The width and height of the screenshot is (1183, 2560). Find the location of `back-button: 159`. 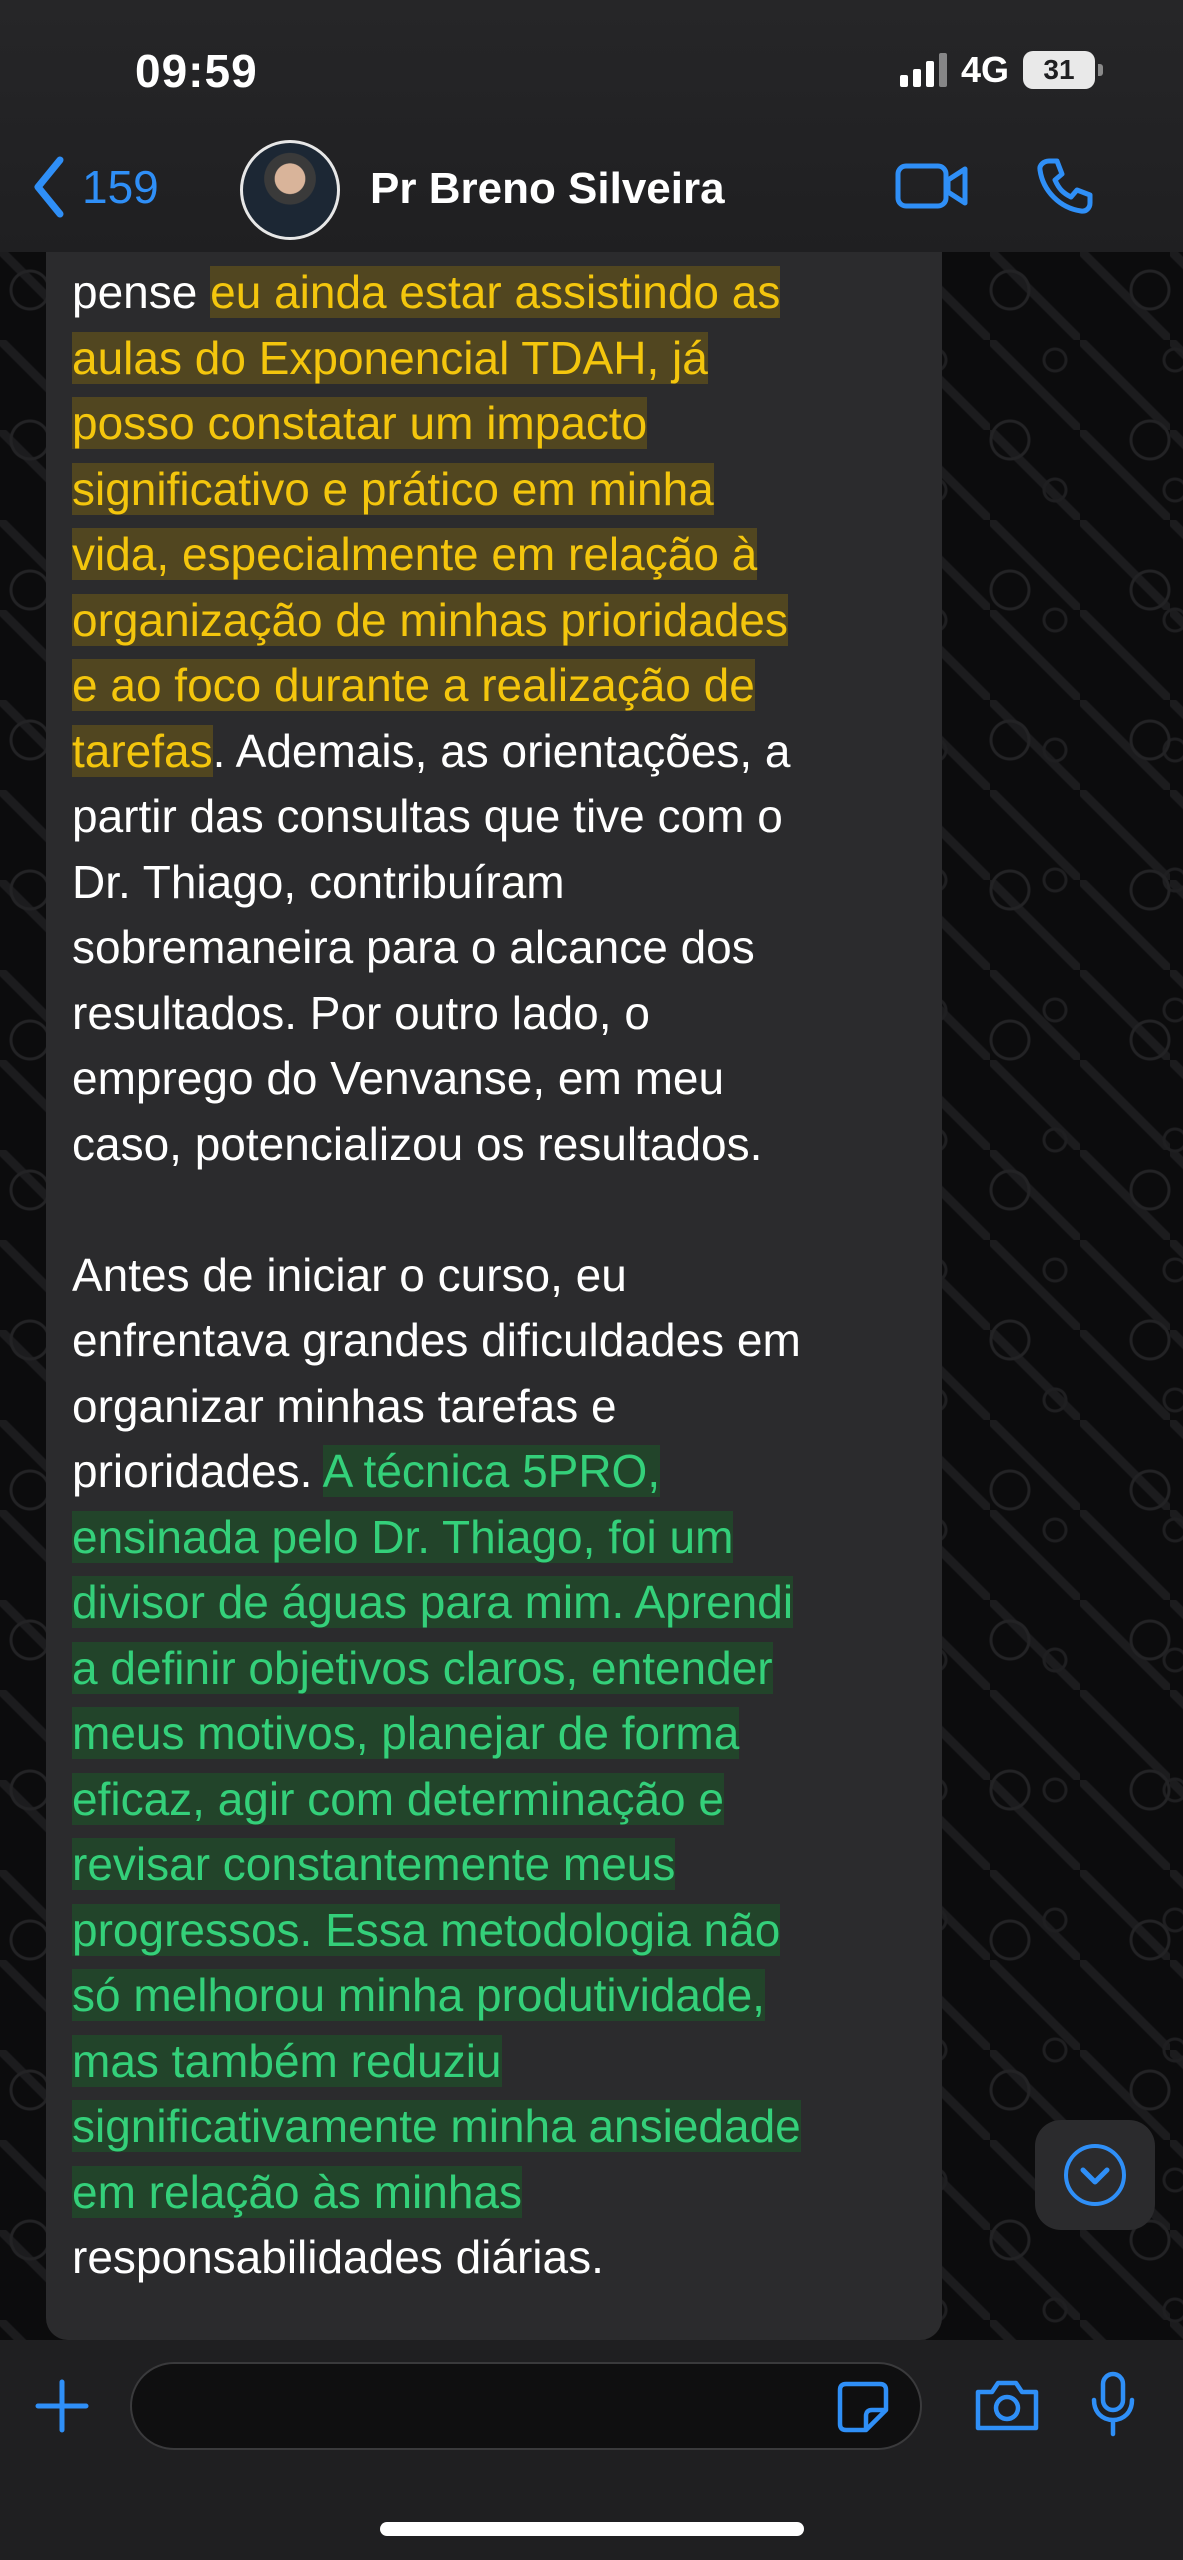

back-button: 159 is located at coordinates (94, 187).